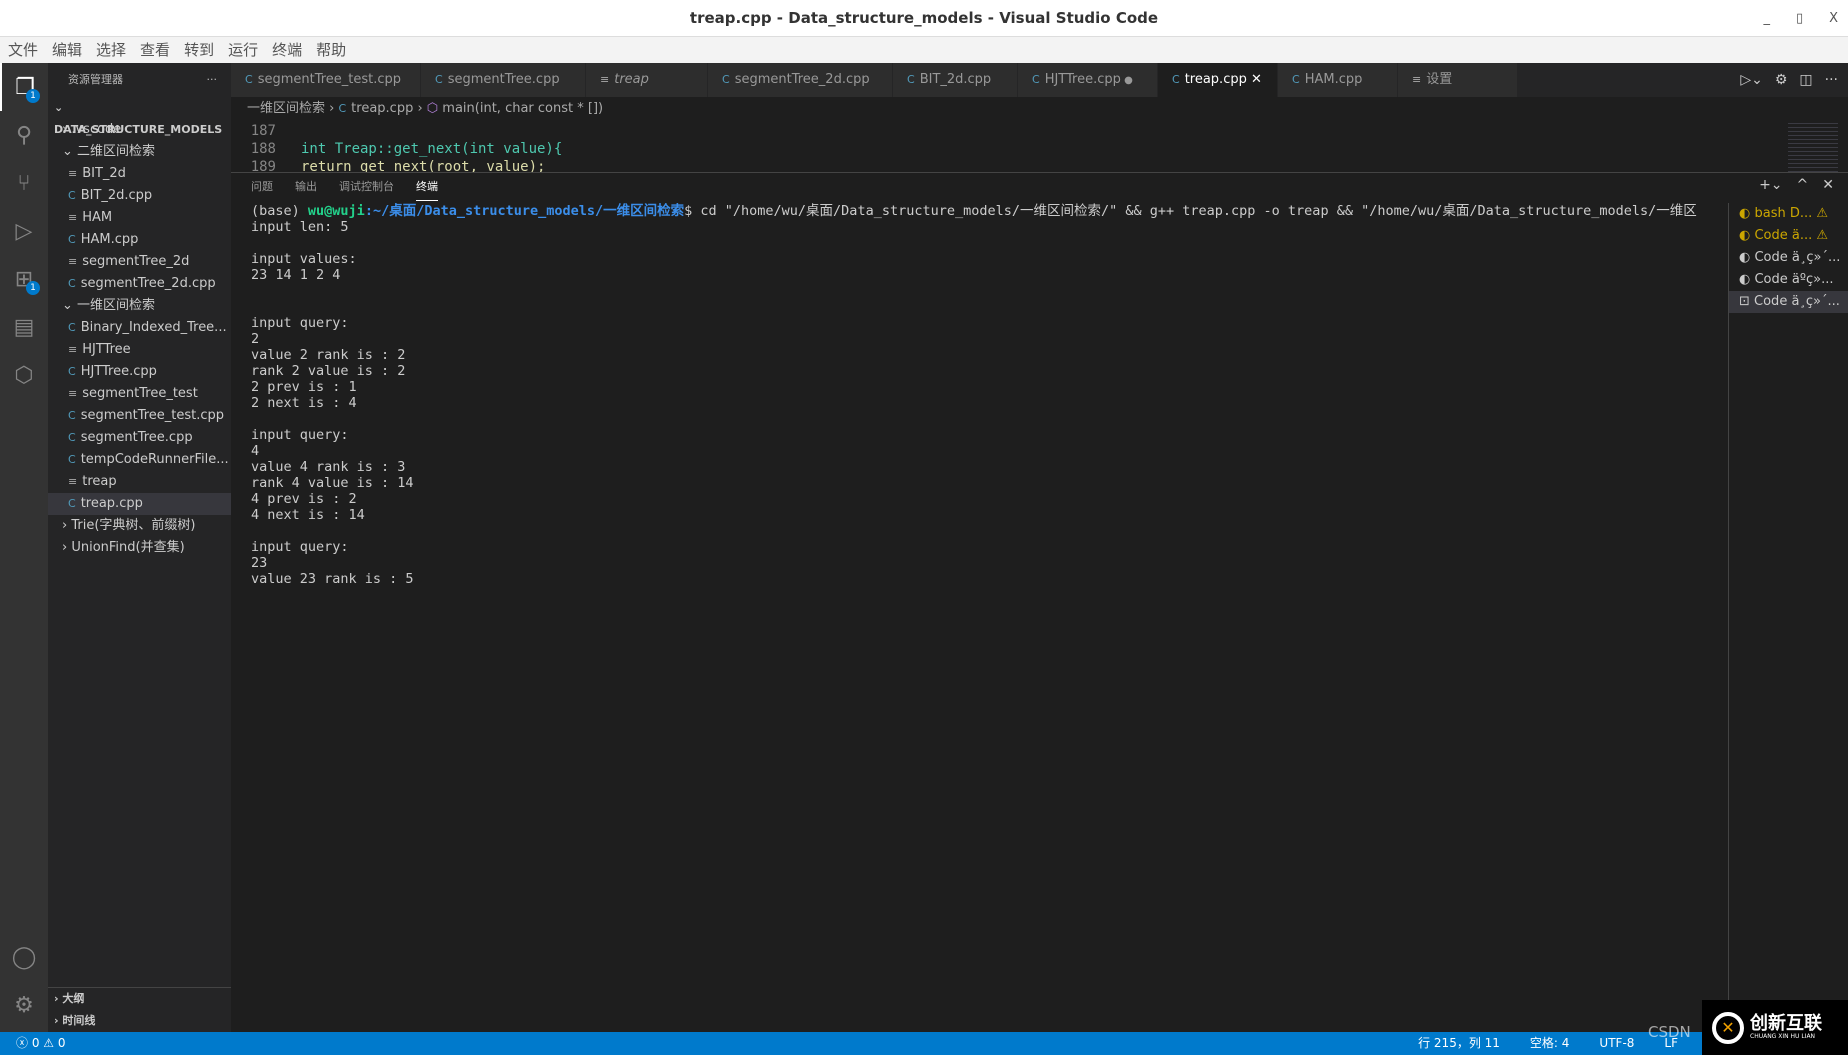 This screenshot has width=1848, height=1055. I want to click on tab-label: segmentTree.cpp, so click(503, 79).